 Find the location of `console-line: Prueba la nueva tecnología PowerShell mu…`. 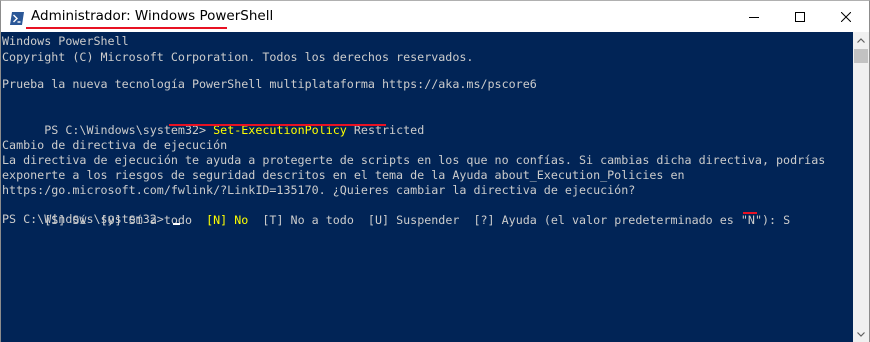

console-line: Prueba la nueva tecnología PowerShell mu… is located at coordinates (269, 84).